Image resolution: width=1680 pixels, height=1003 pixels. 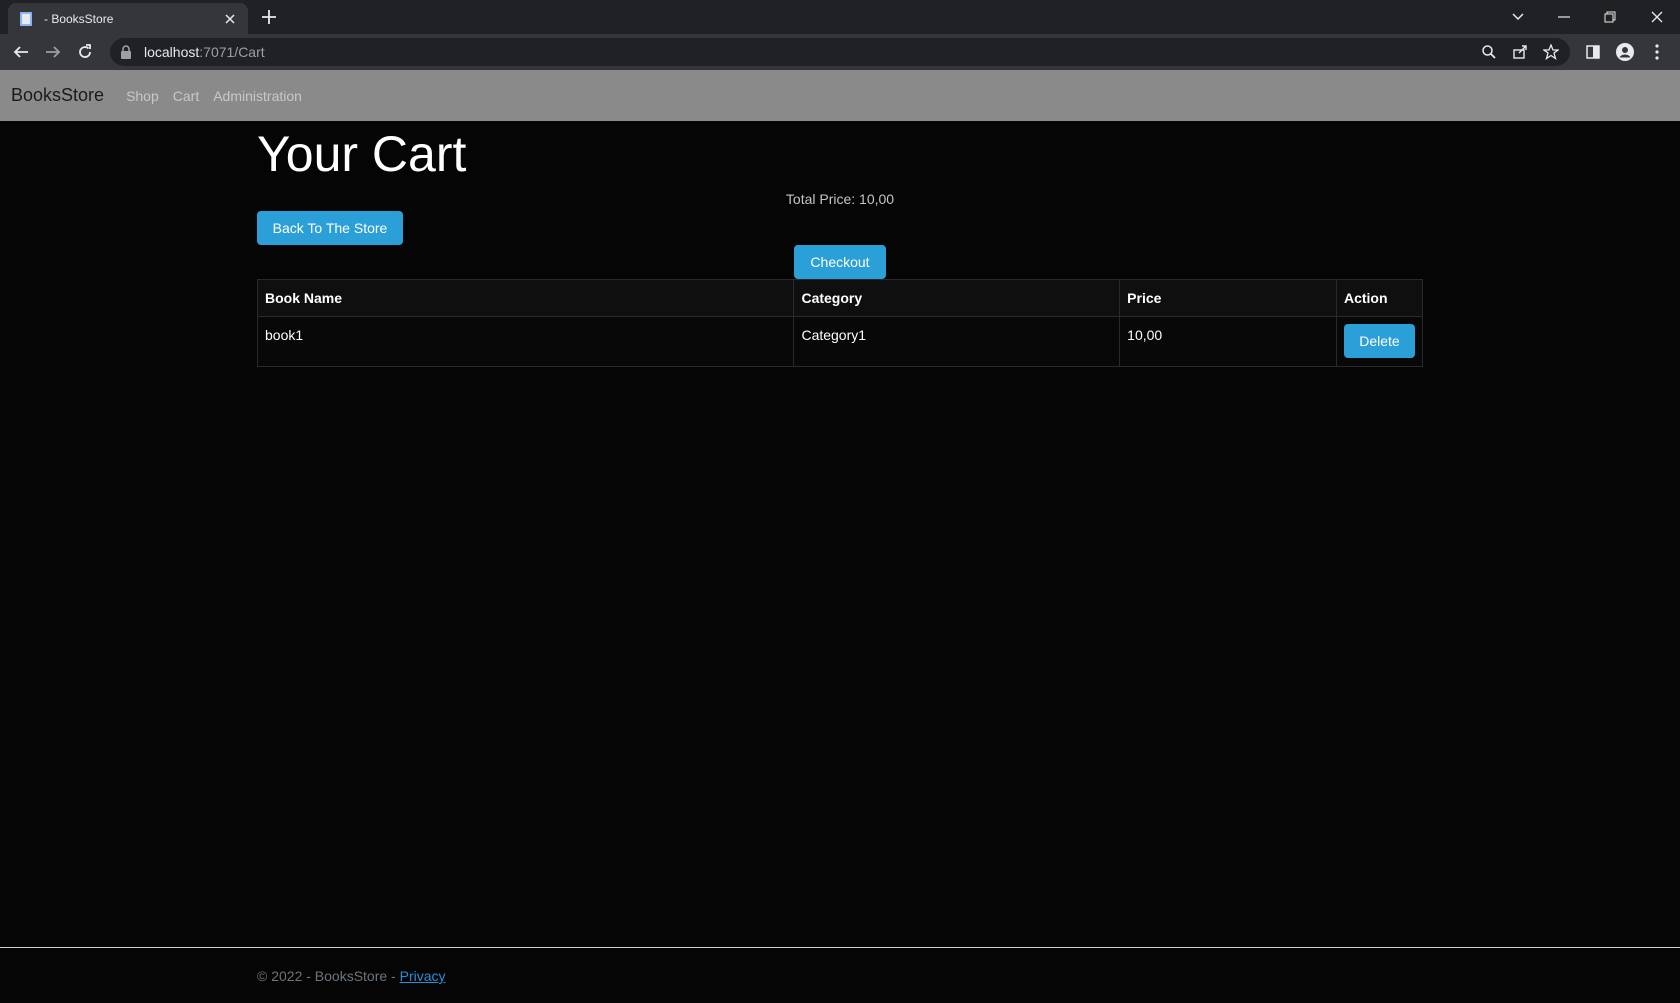 What do you see at coordinates (362, 154) in the screenshot?
I see `page-title: Your Cart` at bounding box center [362, 154].